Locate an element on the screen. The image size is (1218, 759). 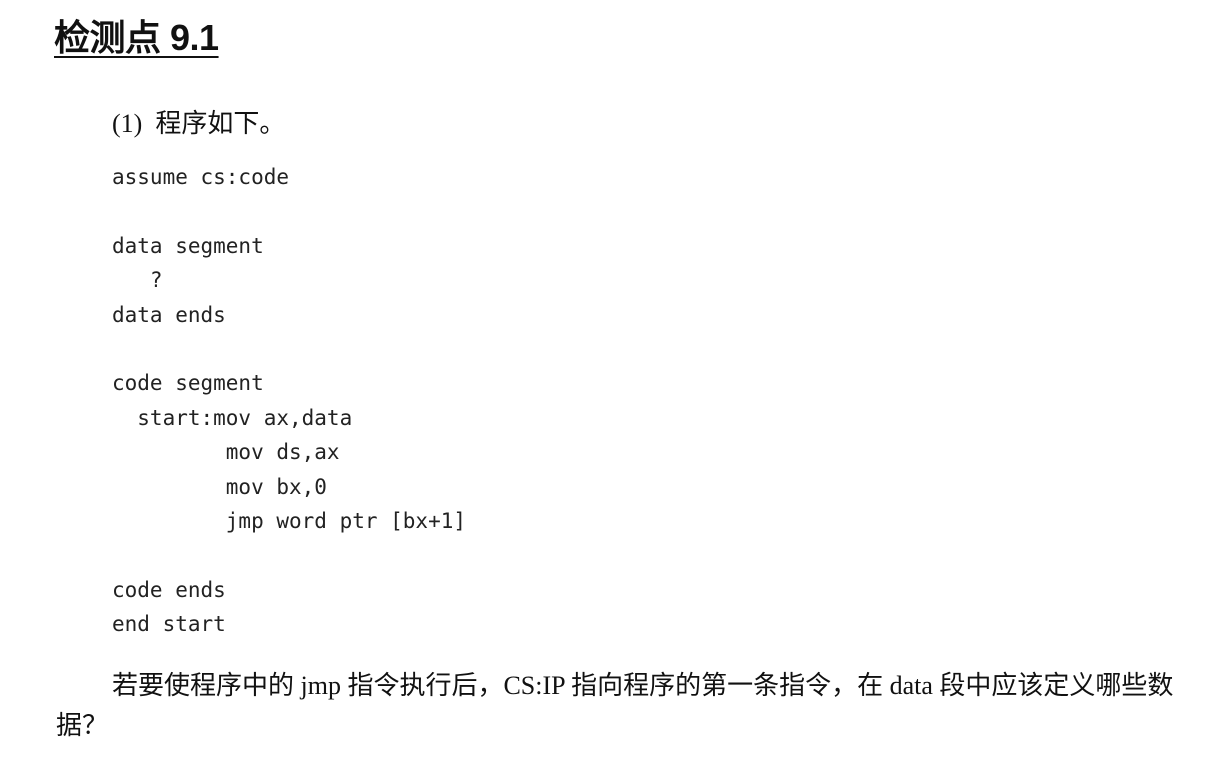
code-line: code segment is located at coordinates (188, 383).